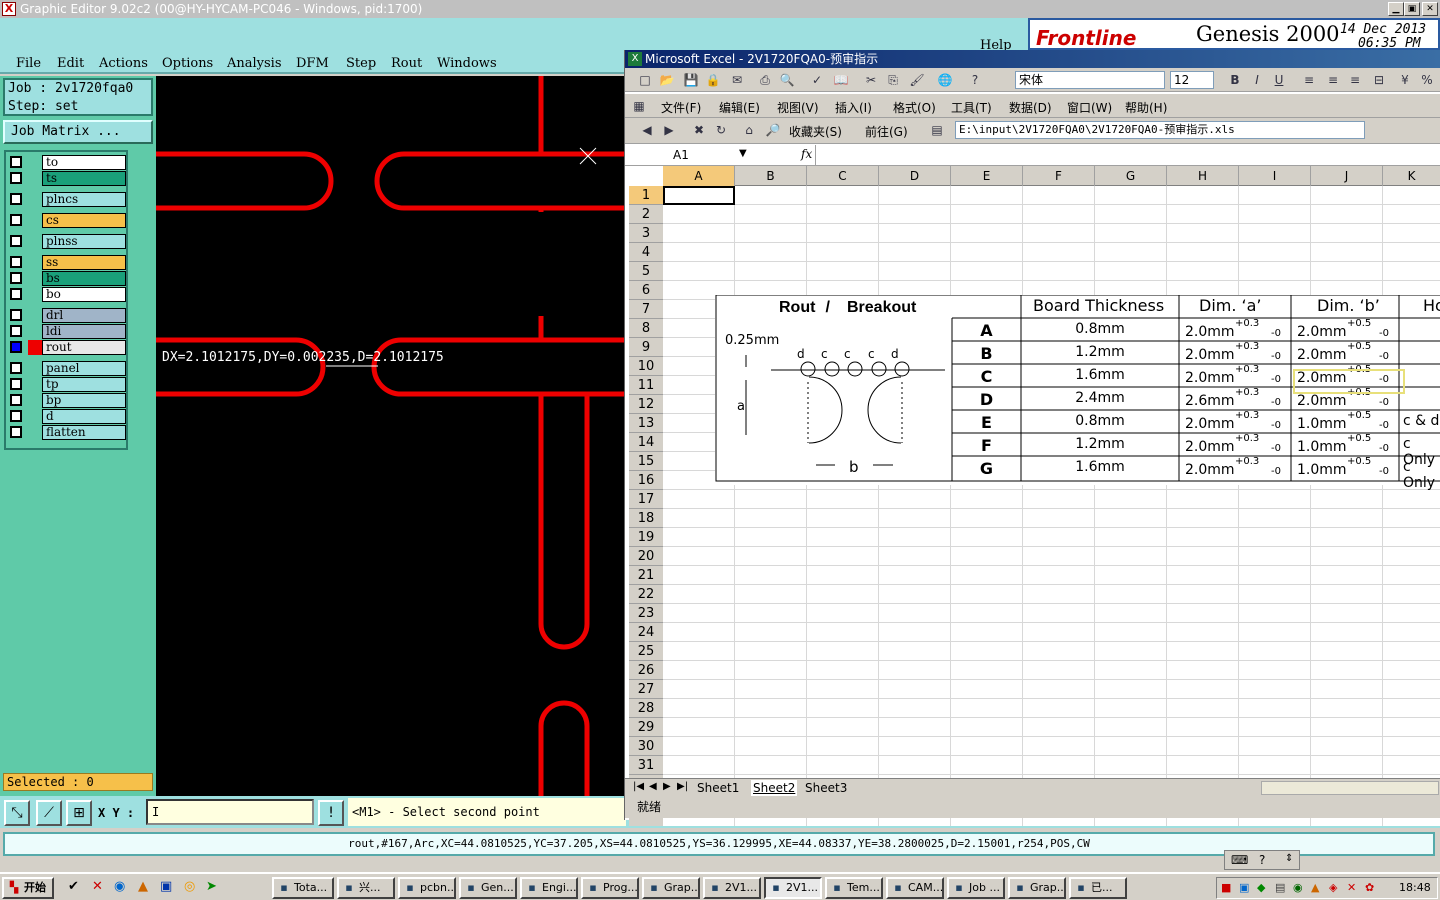 The image size is (1440, 900). What do you see at coordinates (331, 813) in the screenshot?
I see `hint-button: !` at bounding box center [331, 813].